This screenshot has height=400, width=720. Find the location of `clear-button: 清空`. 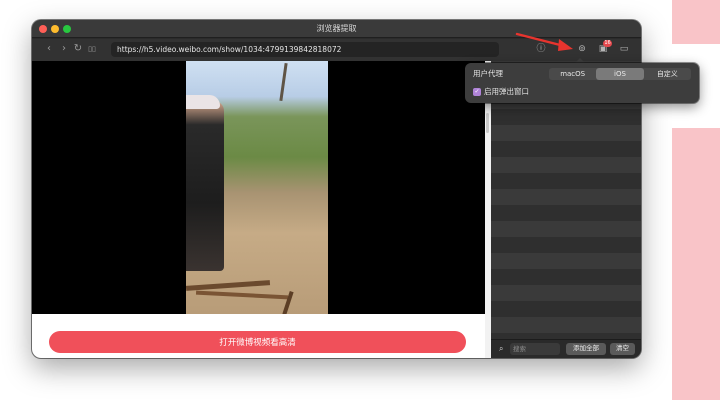

clear-button: 清空 is located at coordinates (622, 349).